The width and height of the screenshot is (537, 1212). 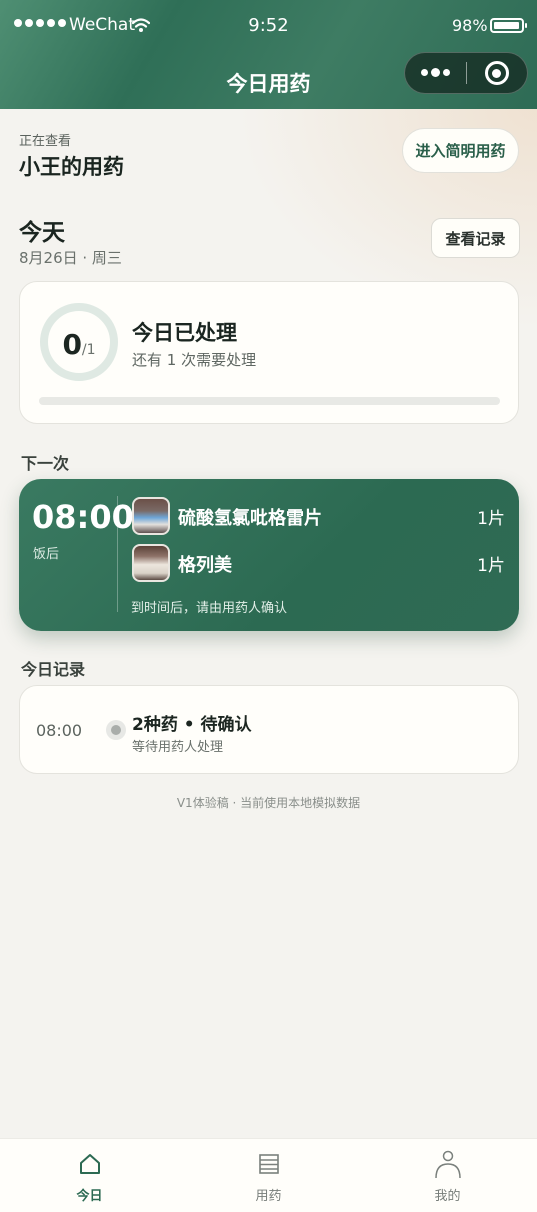 What do you see at coordinates (89, 1175) in the screenshot?
I see `tab-today: 今日` at bounding box center [89, 1175].